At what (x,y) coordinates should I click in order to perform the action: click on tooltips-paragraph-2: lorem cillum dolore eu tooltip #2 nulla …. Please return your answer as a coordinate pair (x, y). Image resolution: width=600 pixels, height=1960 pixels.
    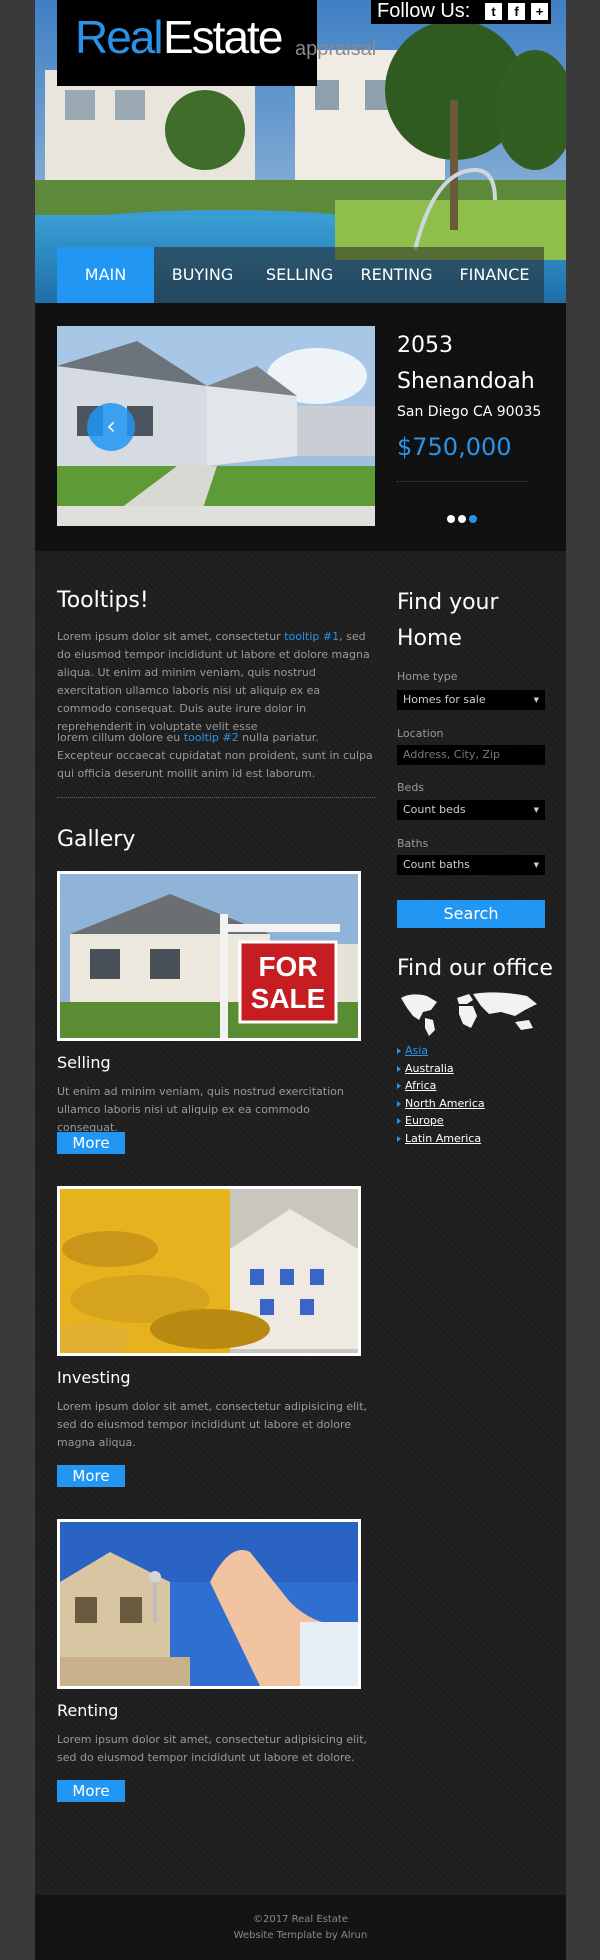
    Looking at the image, I should click on (216, 756).